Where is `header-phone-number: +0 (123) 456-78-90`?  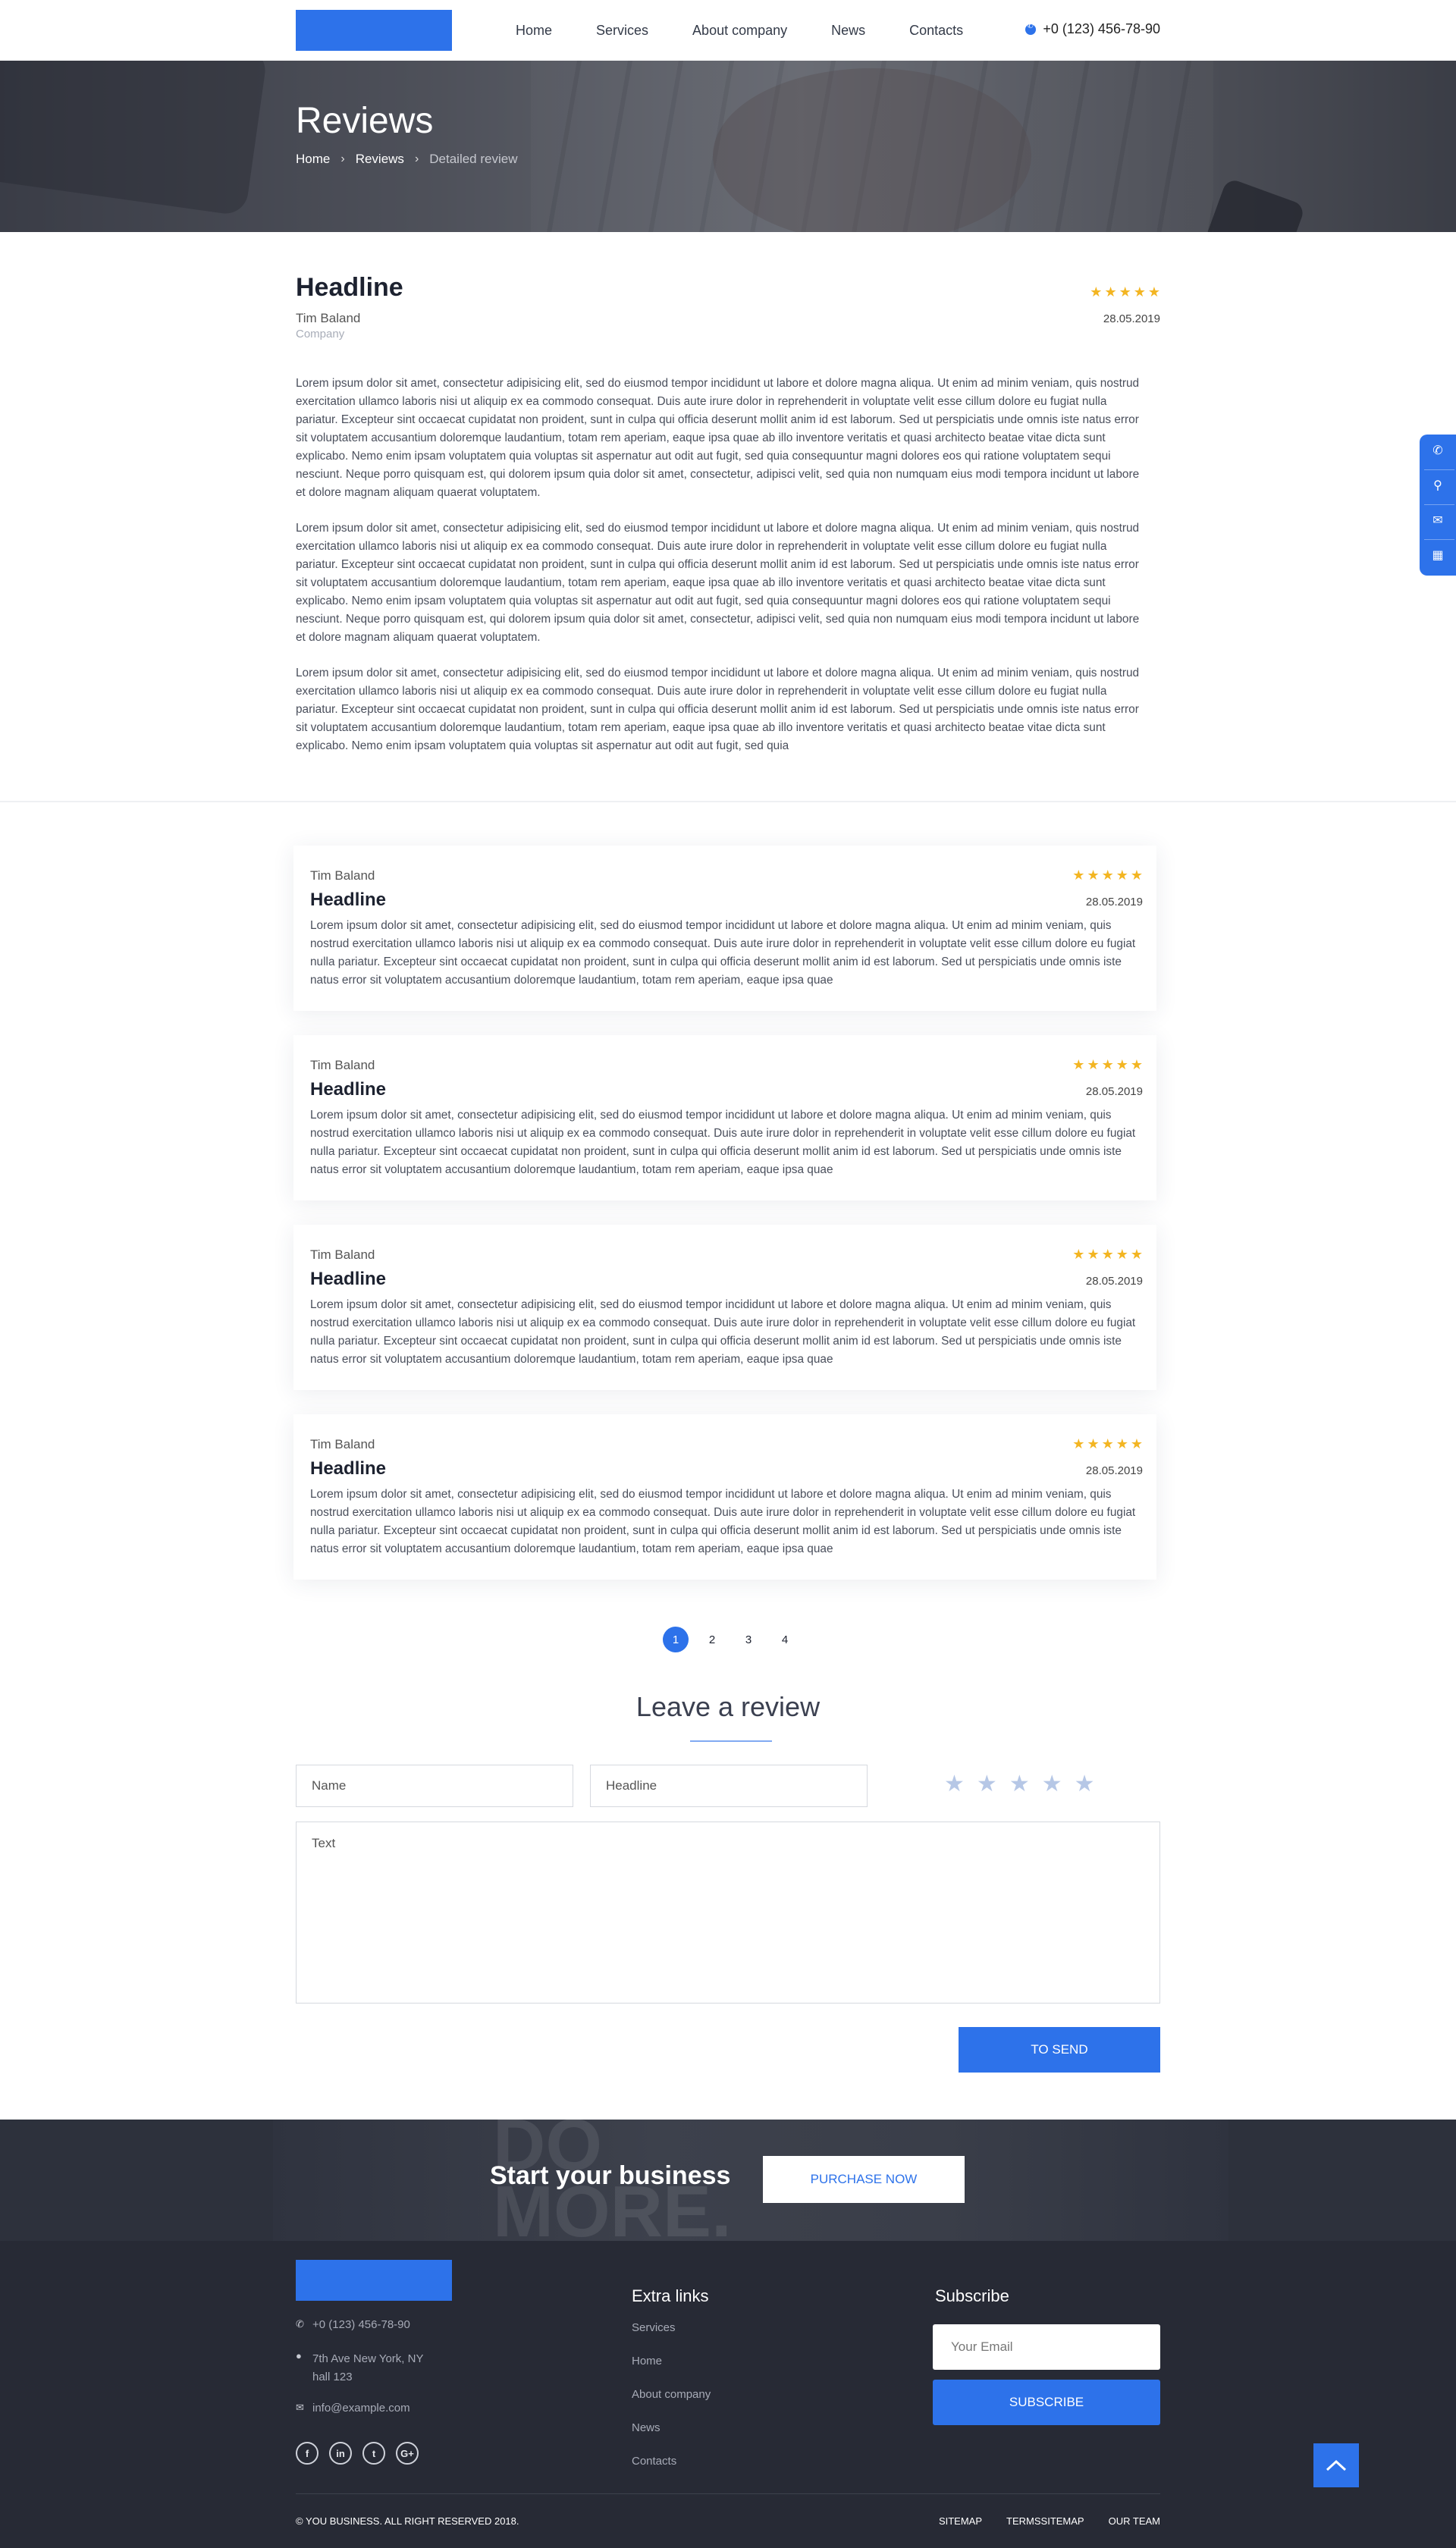 header-phone-number: +0 (123) 456-78-90 is located at coordinates (1101, 28).